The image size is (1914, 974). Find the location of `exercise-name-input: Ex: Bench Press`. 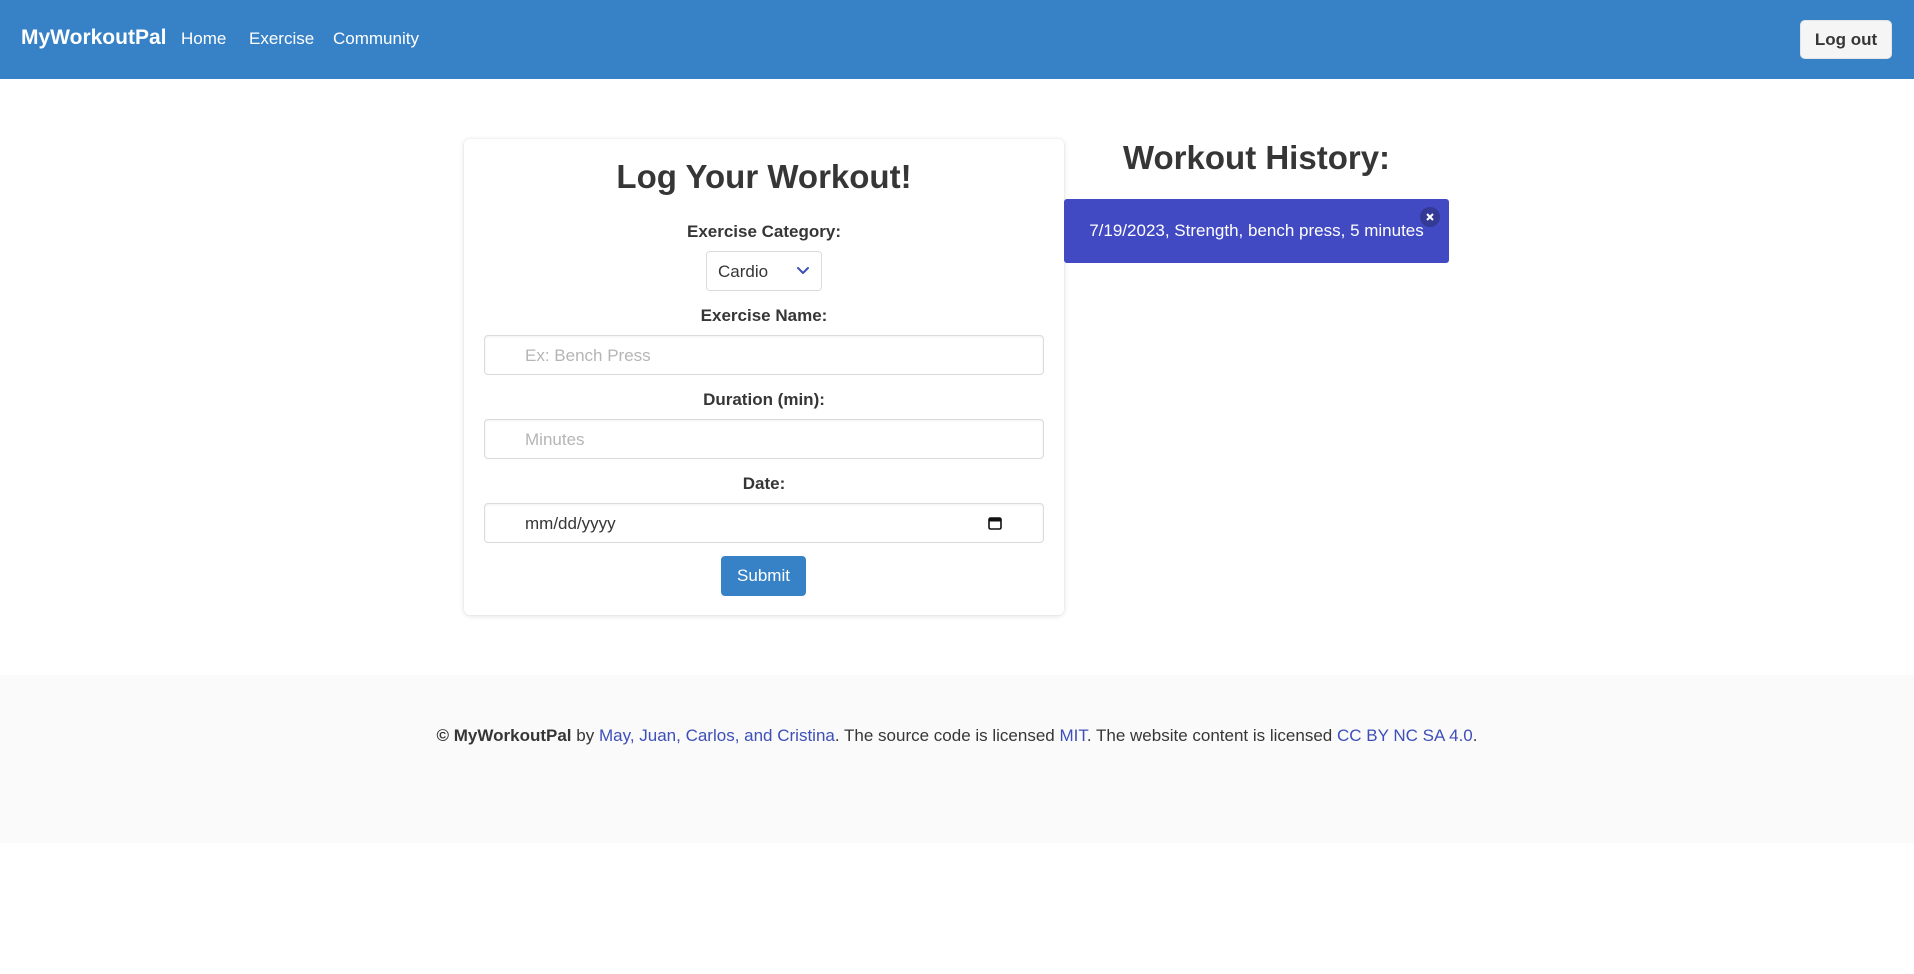

exercise-name-input: Ex: Bench Press is located at coordinates (764, 355).